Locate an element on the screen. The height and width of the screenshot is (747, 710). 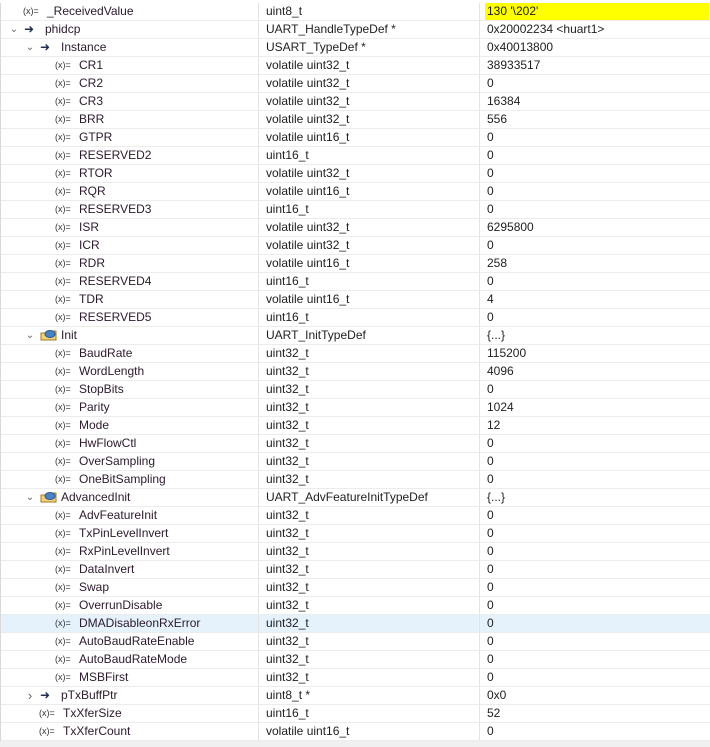
variable-value: 4 is located at coordinates (490, 299).